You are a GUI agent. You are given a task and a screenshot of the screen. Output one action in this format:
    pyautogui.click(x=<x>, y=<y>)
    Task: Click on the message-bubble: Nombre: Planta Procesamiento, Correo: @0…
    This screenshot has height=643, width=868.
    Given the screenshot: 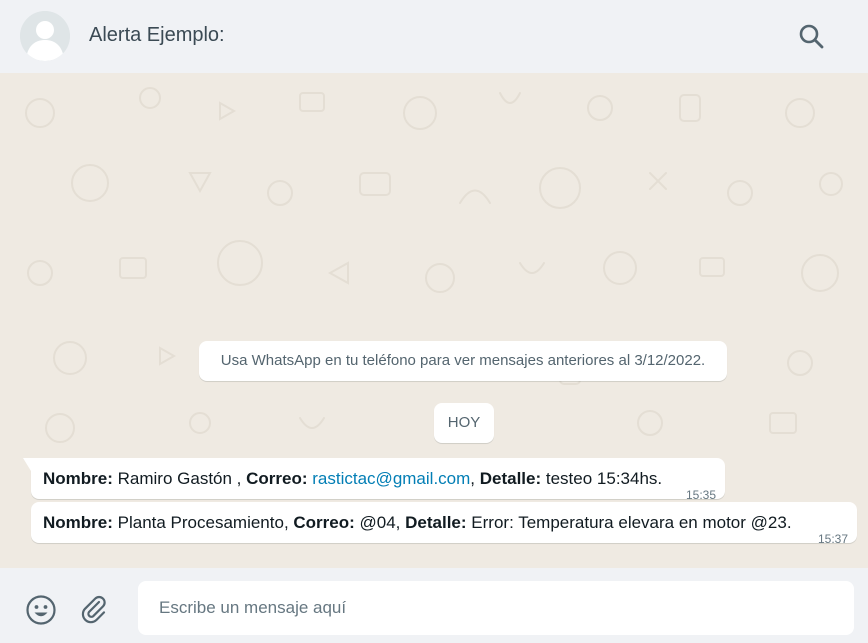 What is the action you would take?
    pyautogui.click(x=444, y=524)
    